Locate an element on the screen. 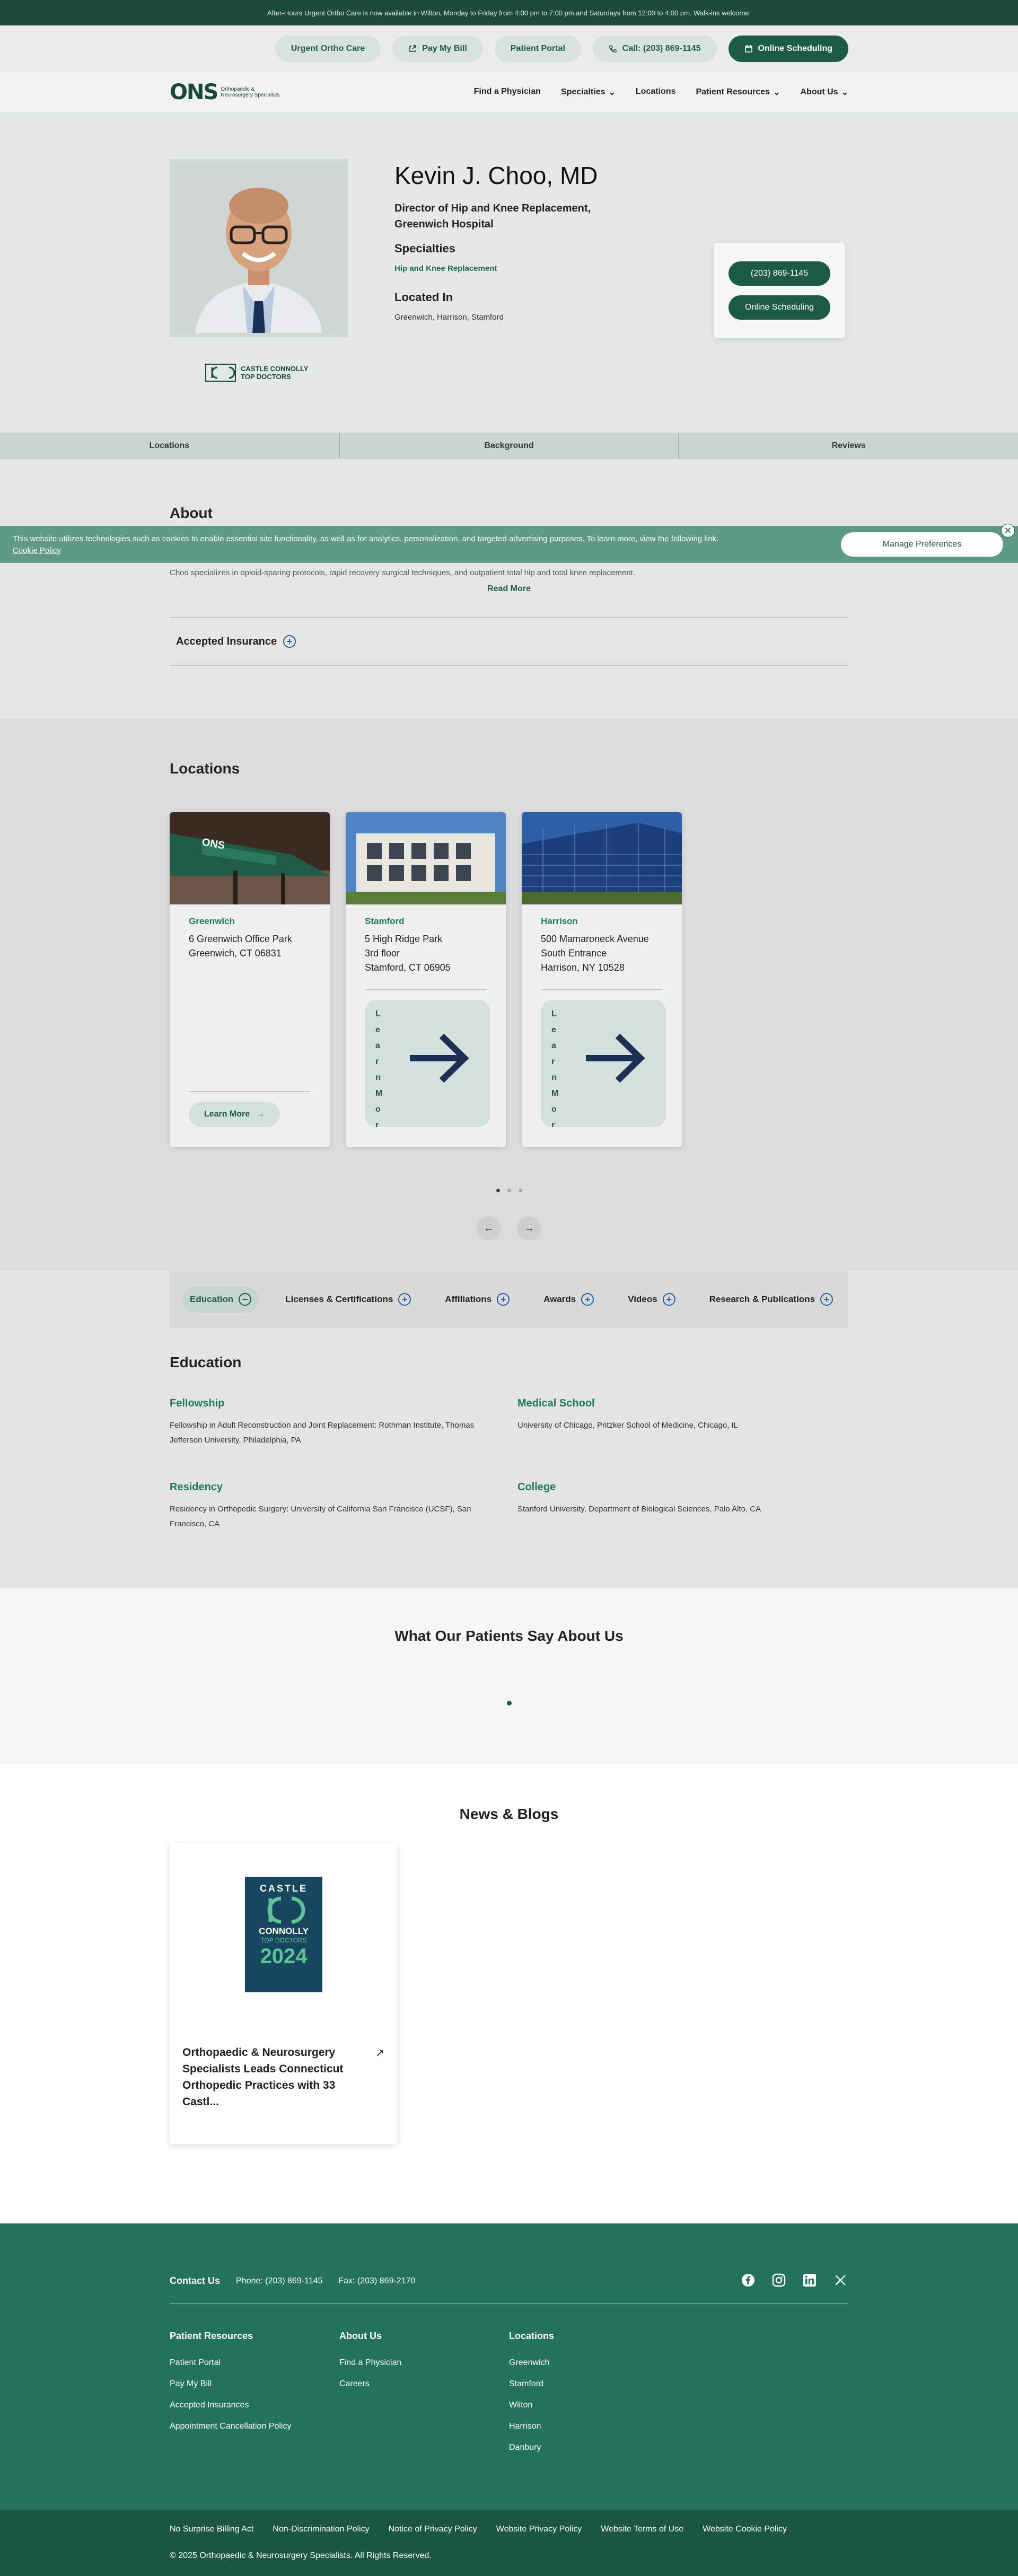 The image size is (1018, 2576). nav-locations: Locations is located at coordinates (656, 92).